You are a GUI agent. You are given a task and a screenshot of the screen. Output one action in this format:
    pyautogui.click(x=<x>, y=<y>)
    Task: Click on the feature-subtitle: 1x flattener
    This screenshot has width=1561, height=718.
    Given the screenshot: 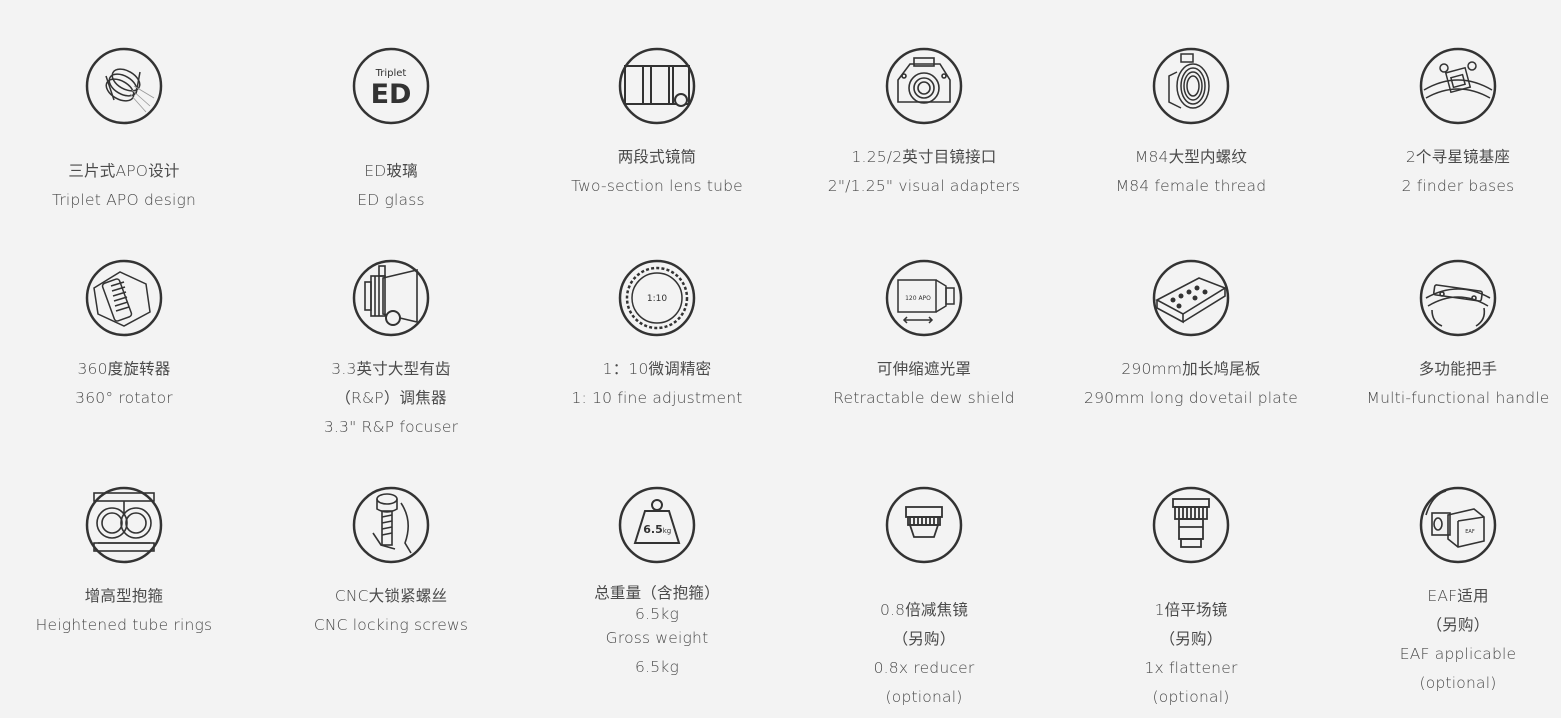 What is the action you would take?
    pyautogui.click(x=1191, y=668)
    